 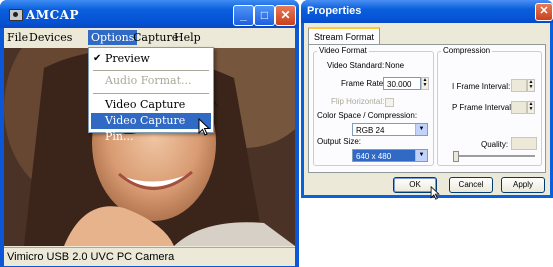 What do you see at coordinates (389, 102) in the screenshot?
I see `flip-horizontal-checkbox` at bounding box center [389, 102].